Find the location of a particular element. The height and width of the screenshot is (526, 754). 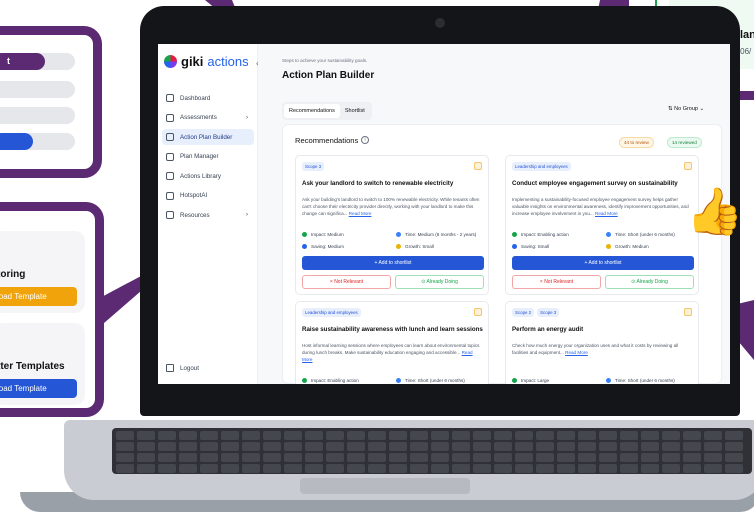

attribute-text: Impact: Enabling action is located at coordinates (545, 234).